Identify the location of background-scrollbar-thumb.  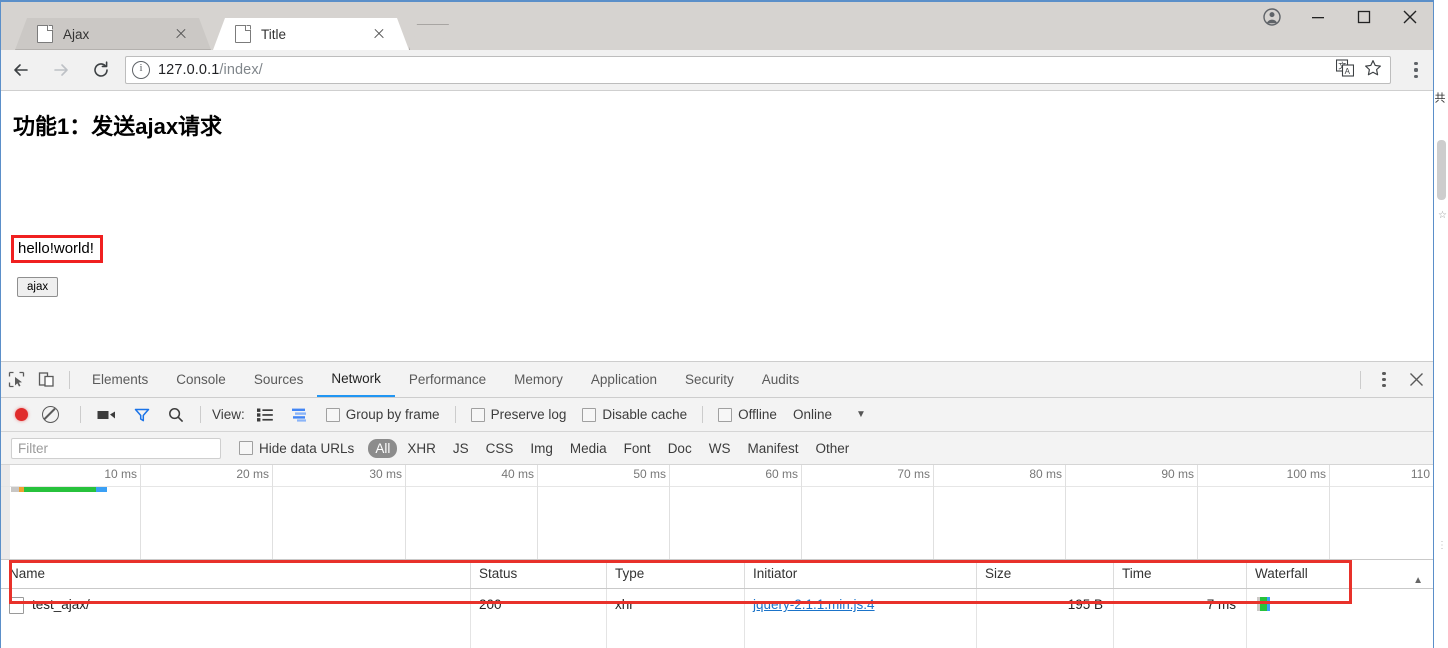
(1441, 170).